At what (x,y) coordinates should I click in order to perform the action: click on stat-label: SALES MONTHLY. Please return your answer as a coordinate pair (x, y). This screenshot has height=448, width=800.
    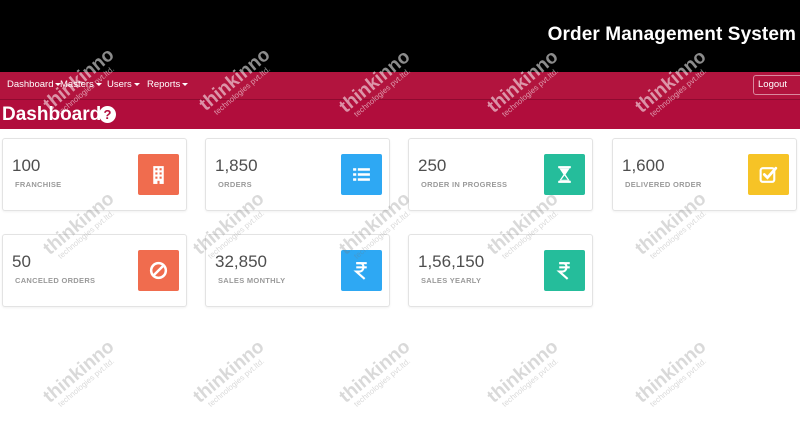
    Looking at the image, I should click on (252, 280).